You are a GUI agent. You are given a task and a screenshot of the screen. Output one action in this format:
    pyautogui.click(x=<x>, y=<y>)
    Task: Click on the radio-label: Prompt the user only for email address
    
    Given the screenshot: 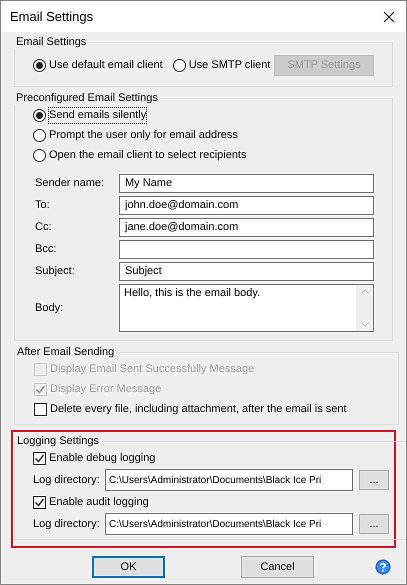 What is the action you would take?
    pyautogui.click(x=143, y=135)
    